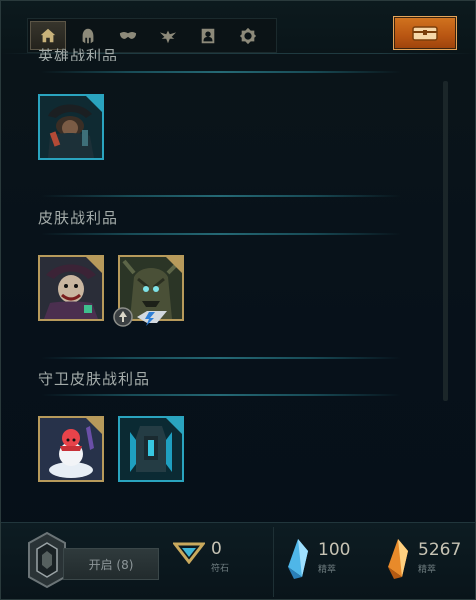 This screenshot has width=476, height=600. What do you see at coordinates (71, 449) in the screenshot?
I see `loot-item-ward-skin-shard` at bounding box center [71, 449].